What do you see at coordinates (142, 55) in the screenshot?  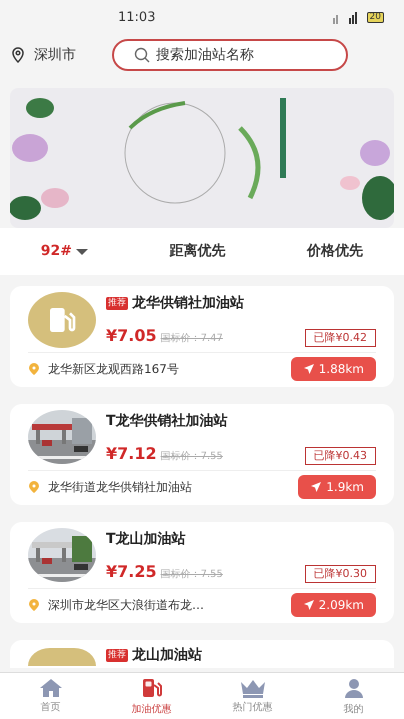 I see `search-icon` at bounding box center [142, 55].